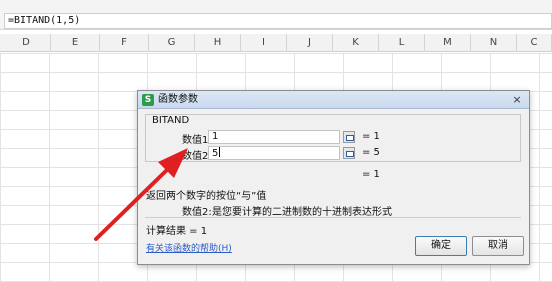 This screenshot has width=552, height=282. Describe the element at coordinates (177, 231) in the screenshot. I see `calculation-result: 计算结果 = 1` at that location.